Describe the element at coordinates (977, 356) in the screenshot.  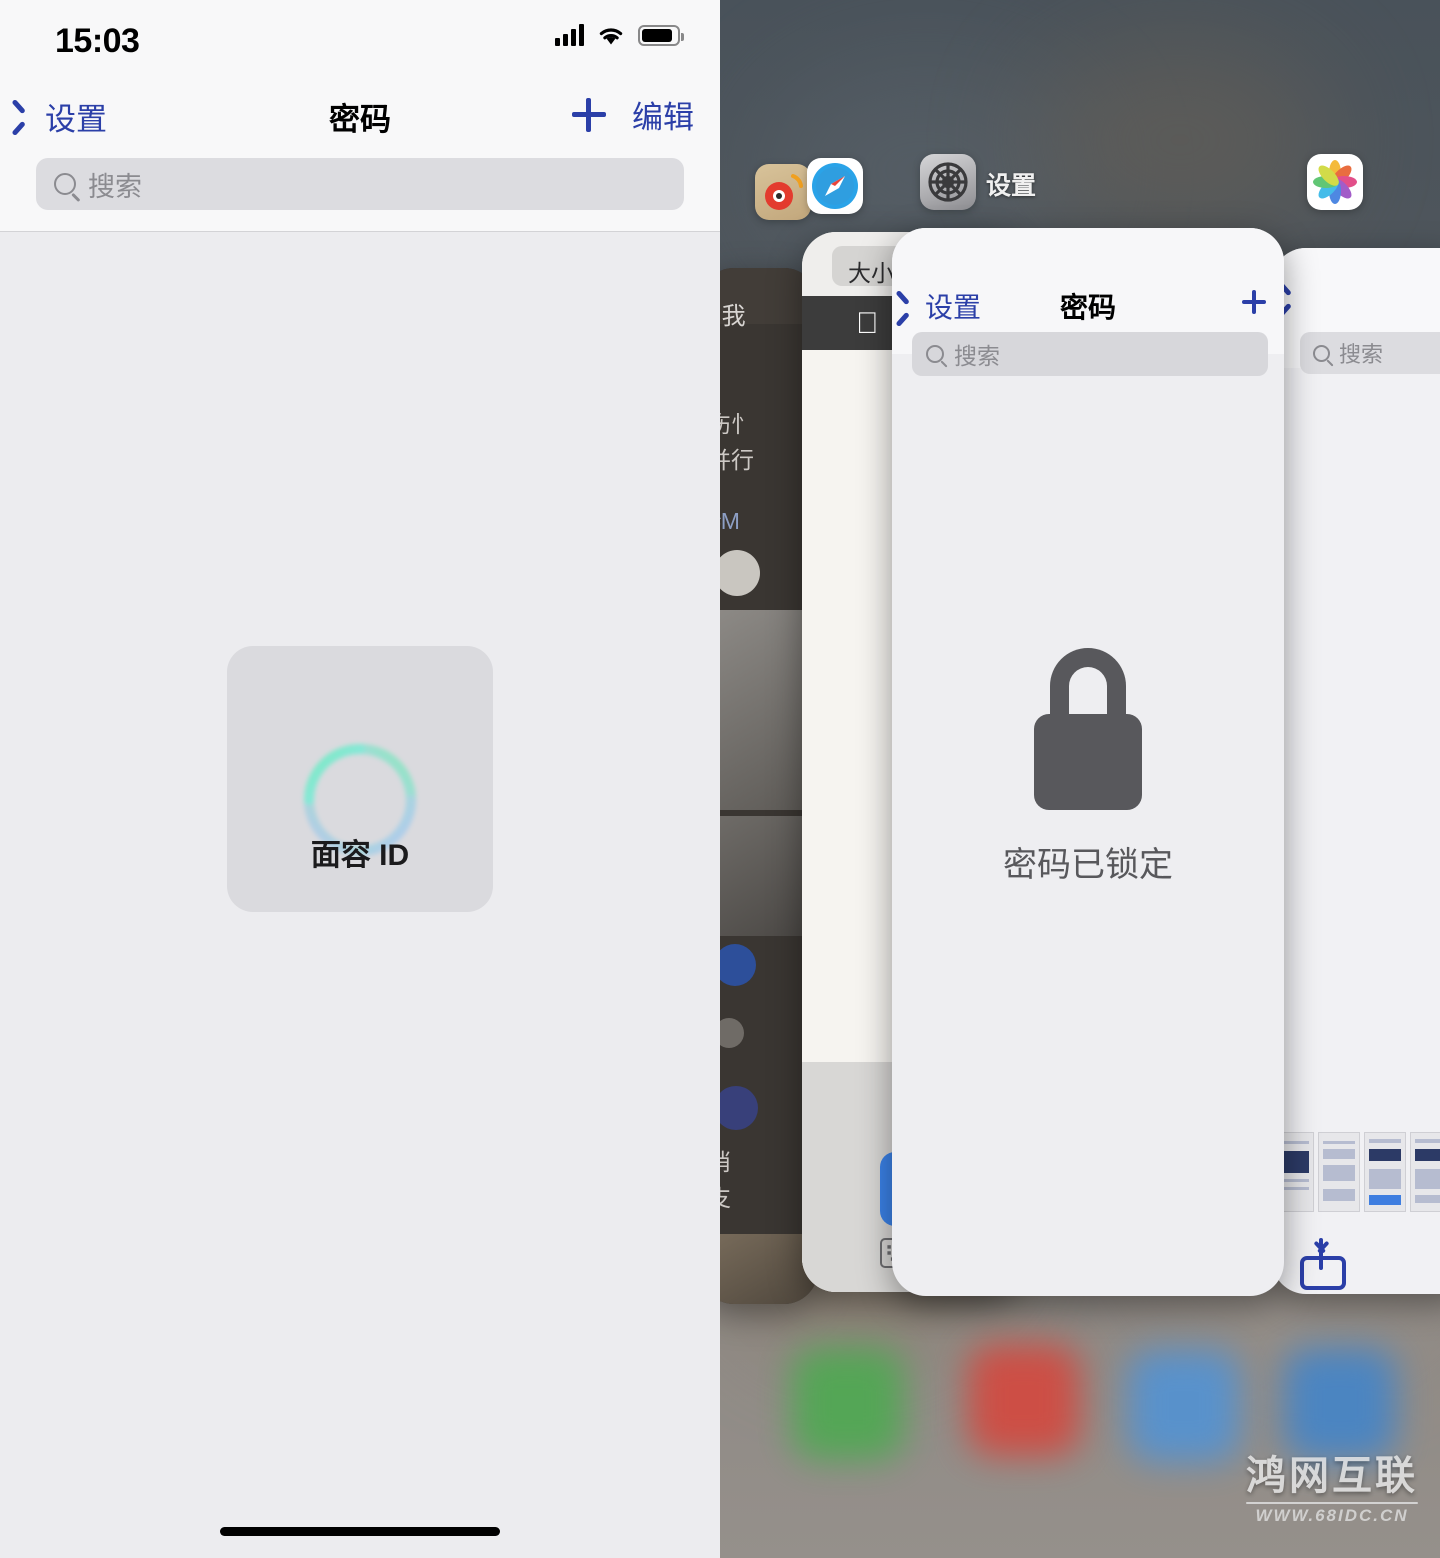
I see `settings-card-search-placeholder: 搜索` at that location.